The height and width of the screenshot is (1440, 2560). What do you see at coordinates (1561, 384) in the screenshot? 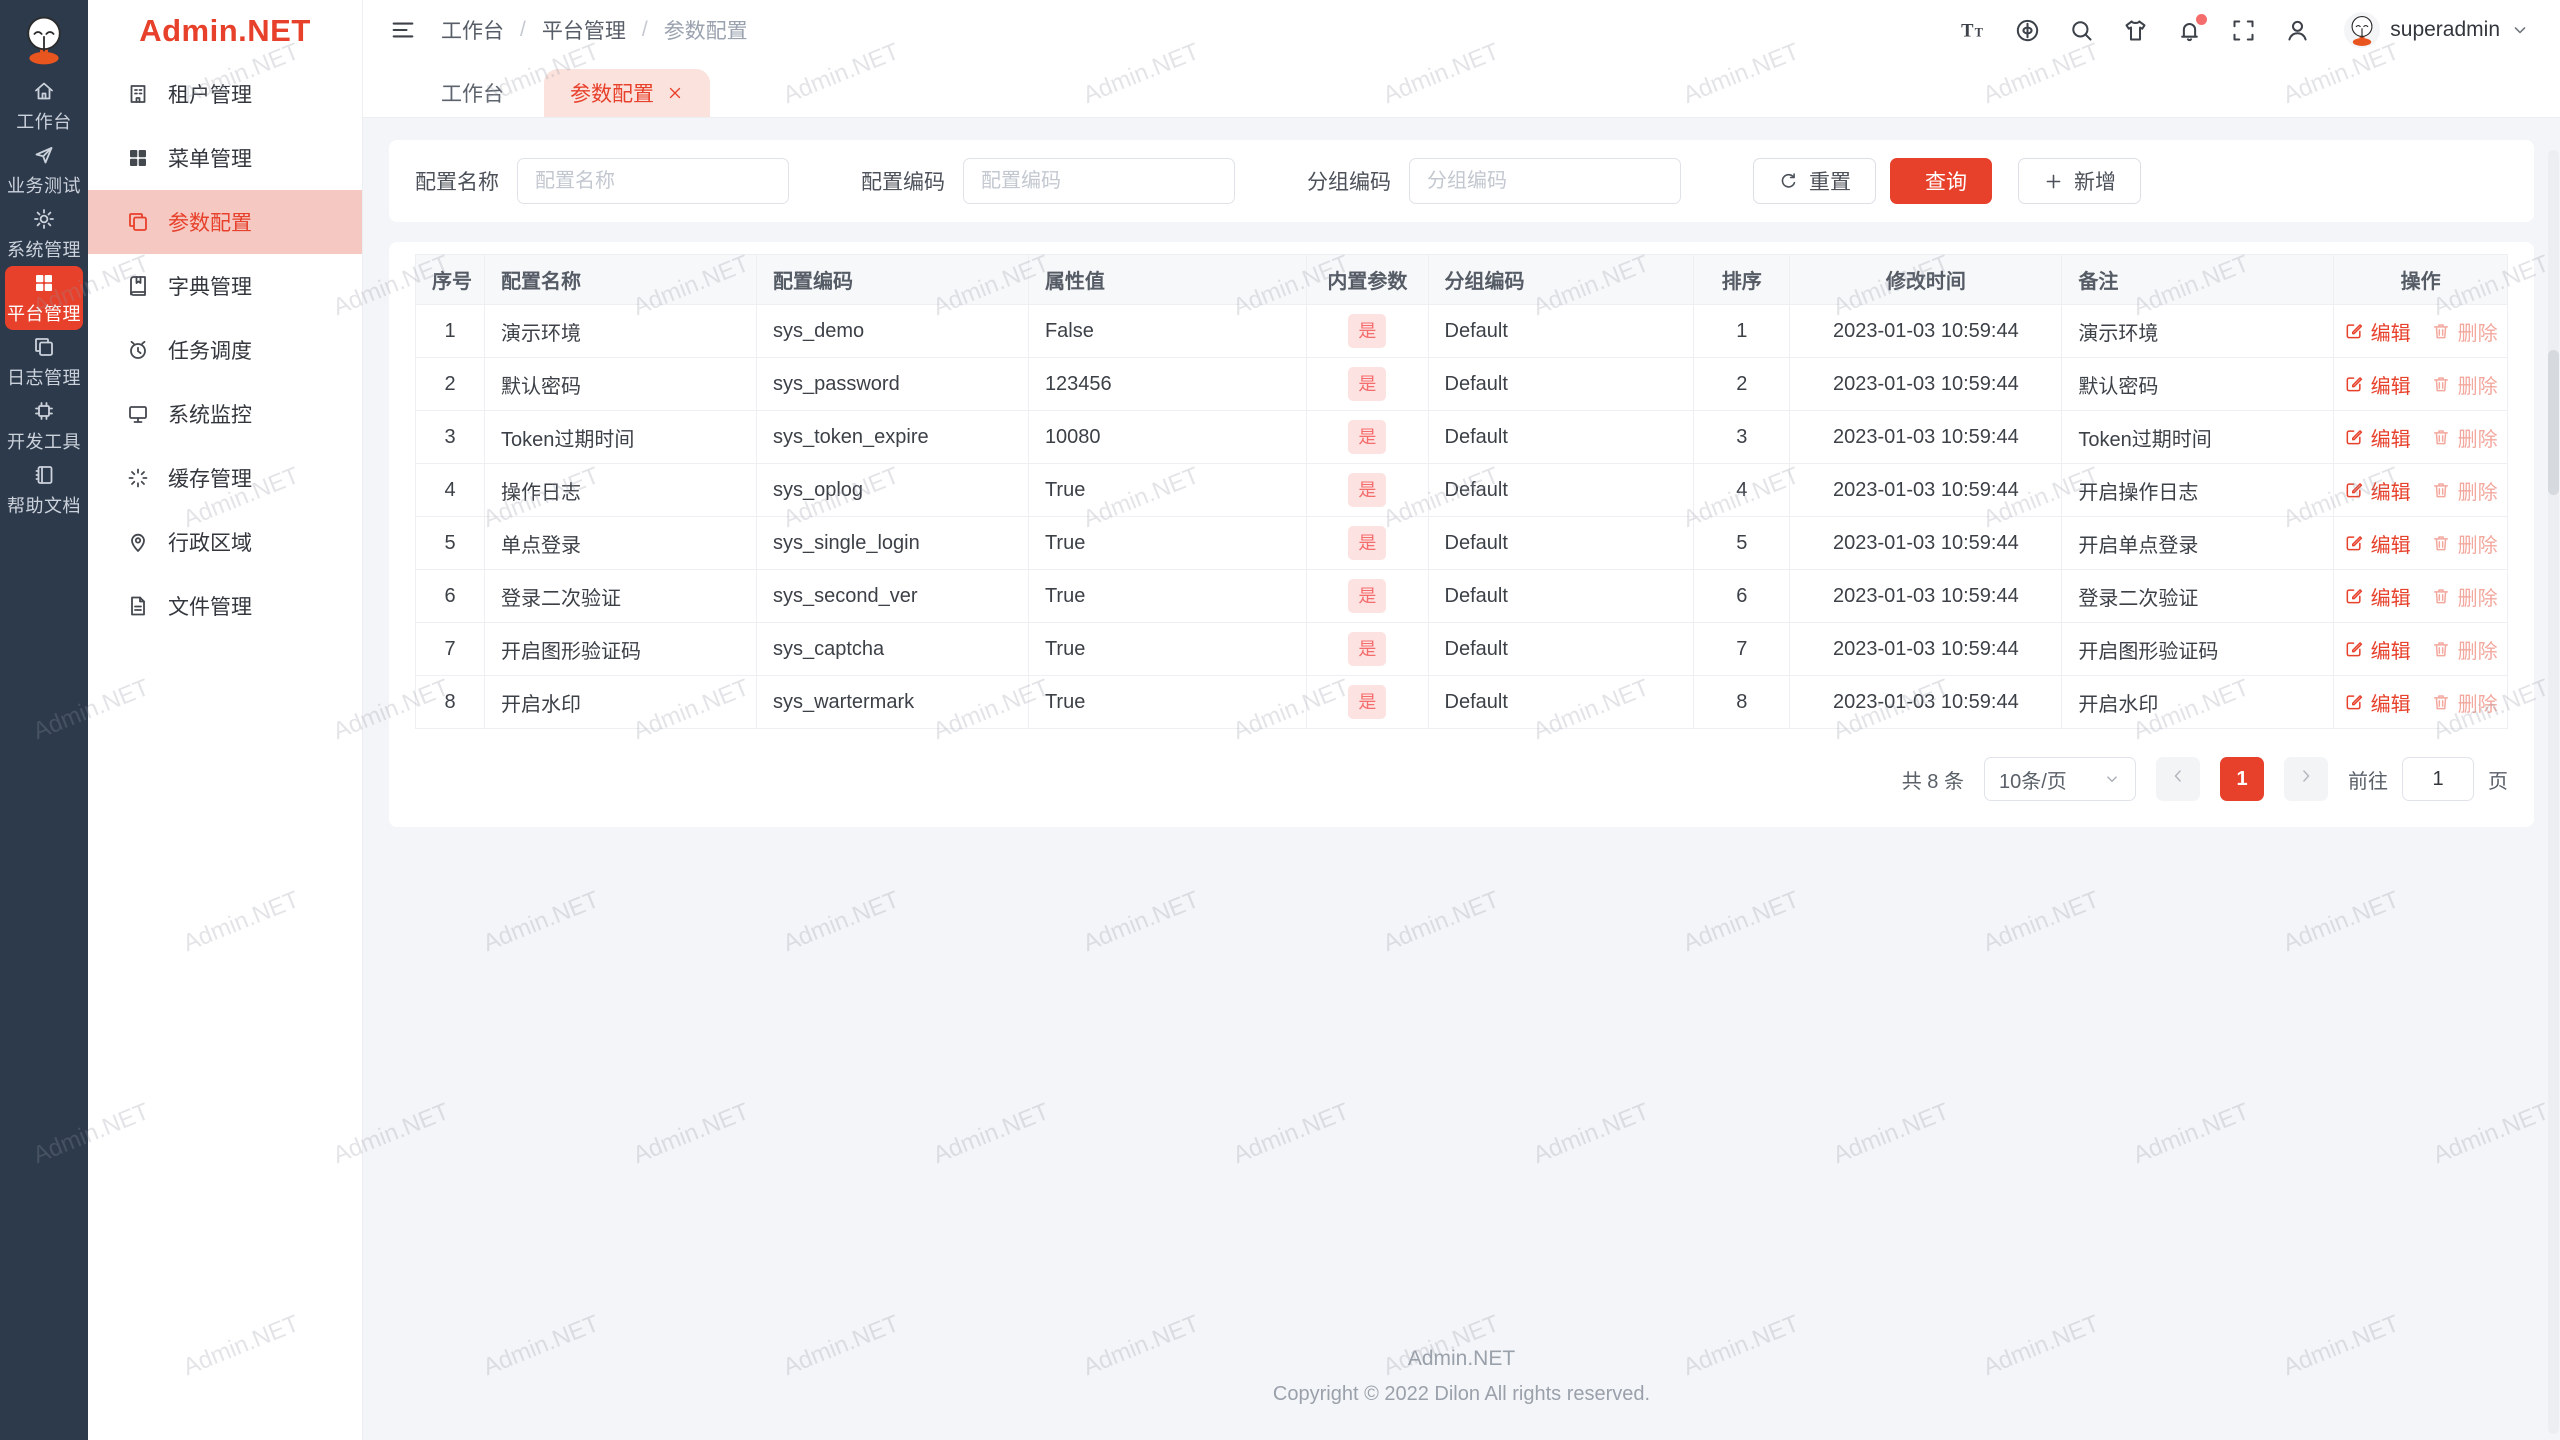
I see `cell-group: Default` at bounding box center [1561, 384].